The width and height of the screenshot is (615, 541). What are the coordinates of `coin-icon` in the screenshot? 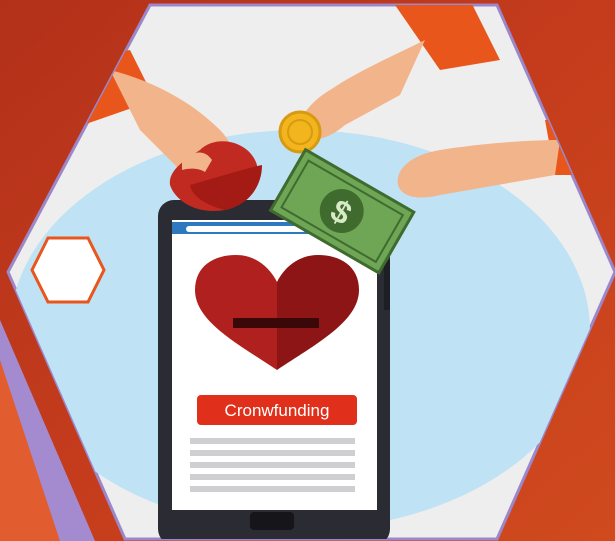 It's located at (300, 132).